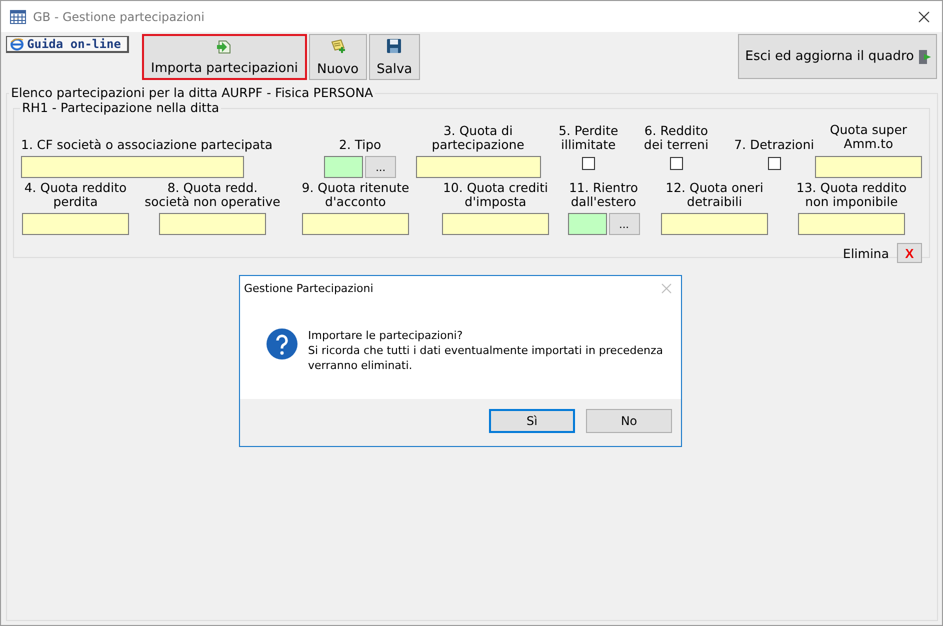  I want to click on door-icon, so click(925, 56).